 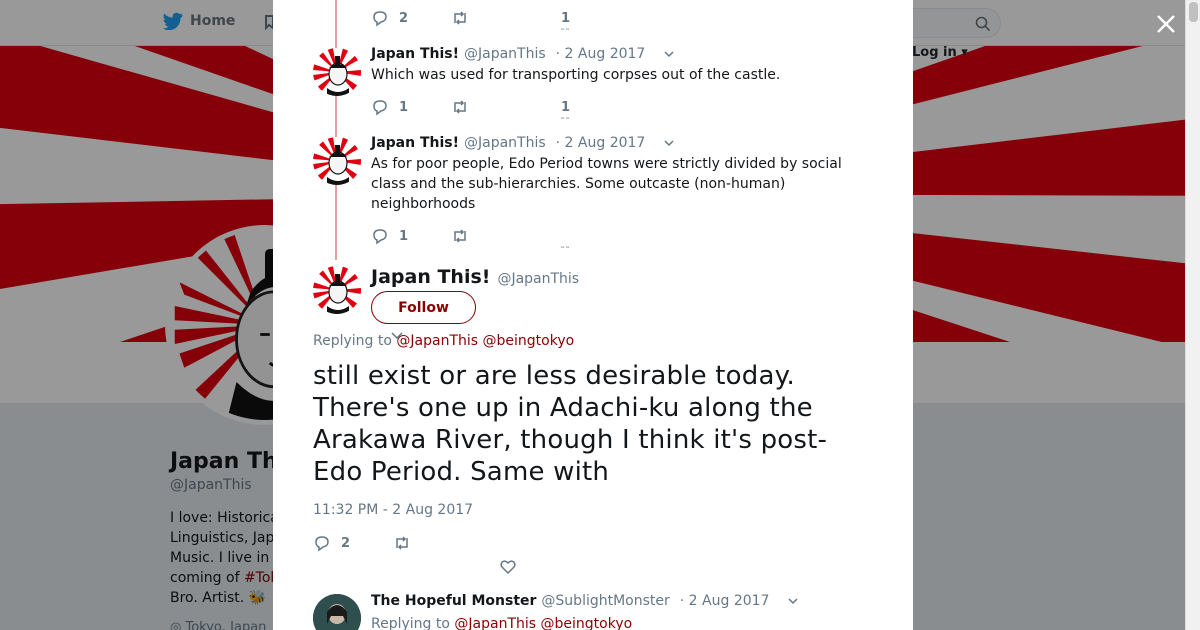 What do you see at coordinates (1193, 12) in the screenshot?
I see `scrollbar-thumb` at bounding box center [1193, 12].